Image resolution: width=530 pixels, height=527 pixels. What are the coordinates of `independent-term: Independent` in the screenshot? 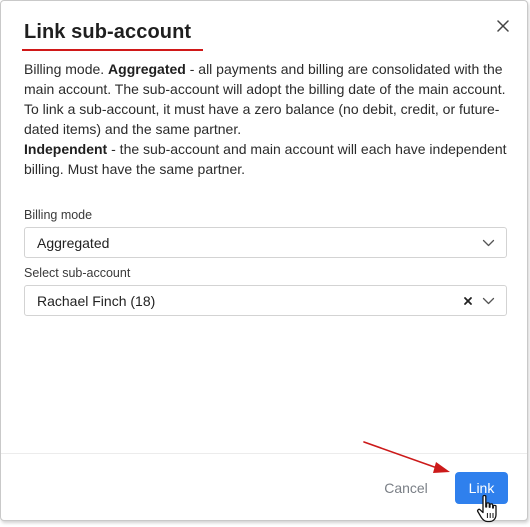 It's located at (66, 149).